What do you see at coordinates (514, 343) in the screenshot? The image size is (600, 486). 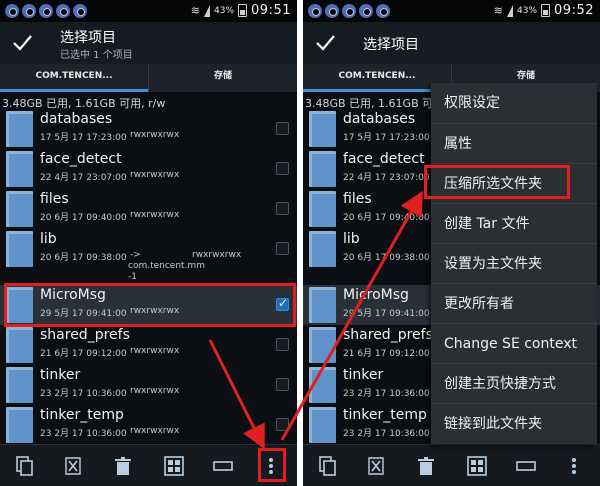 I see `menu-item-se-context: Change SE context` at bounding box center [514, 343].